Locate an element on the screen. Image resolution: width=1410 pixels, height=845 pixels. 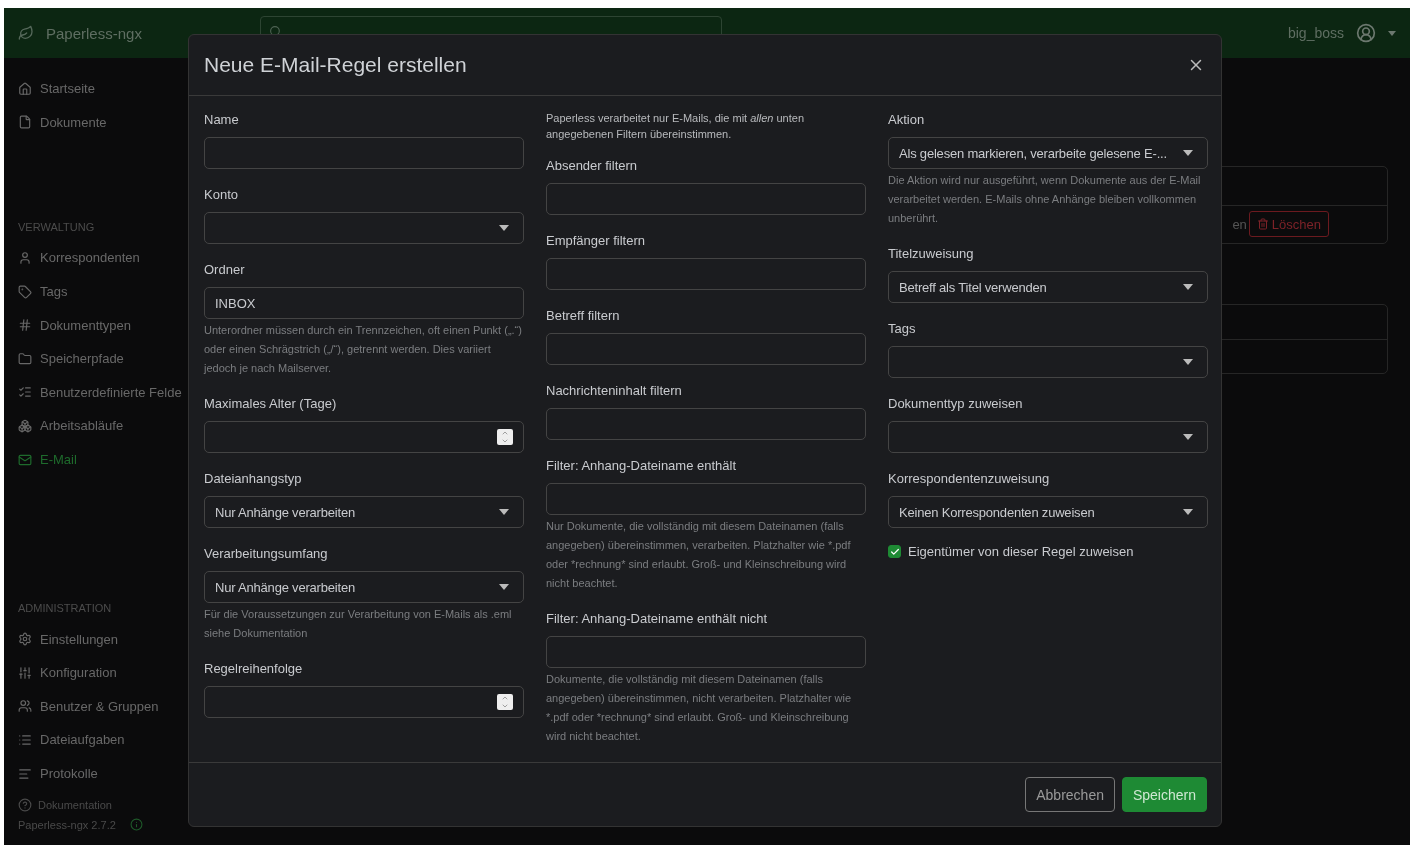
field-label: Ordner is located at coordinates (225, 270).